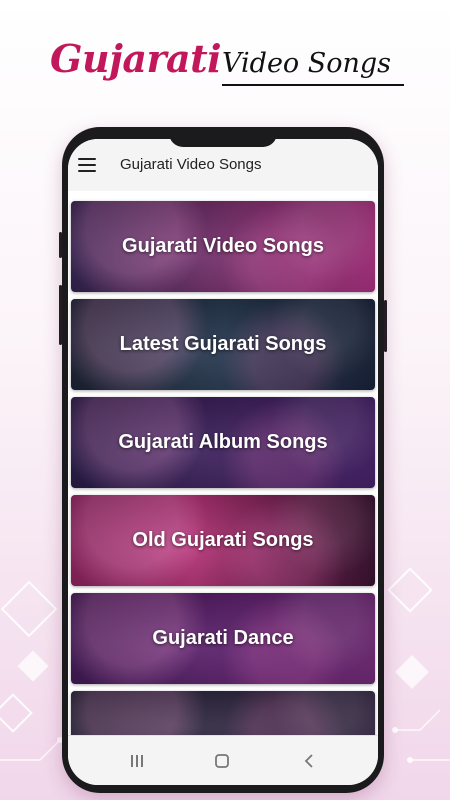  Describe the element at coordinates (310, 761) in the screenshot. I see `back-icon` at that location.